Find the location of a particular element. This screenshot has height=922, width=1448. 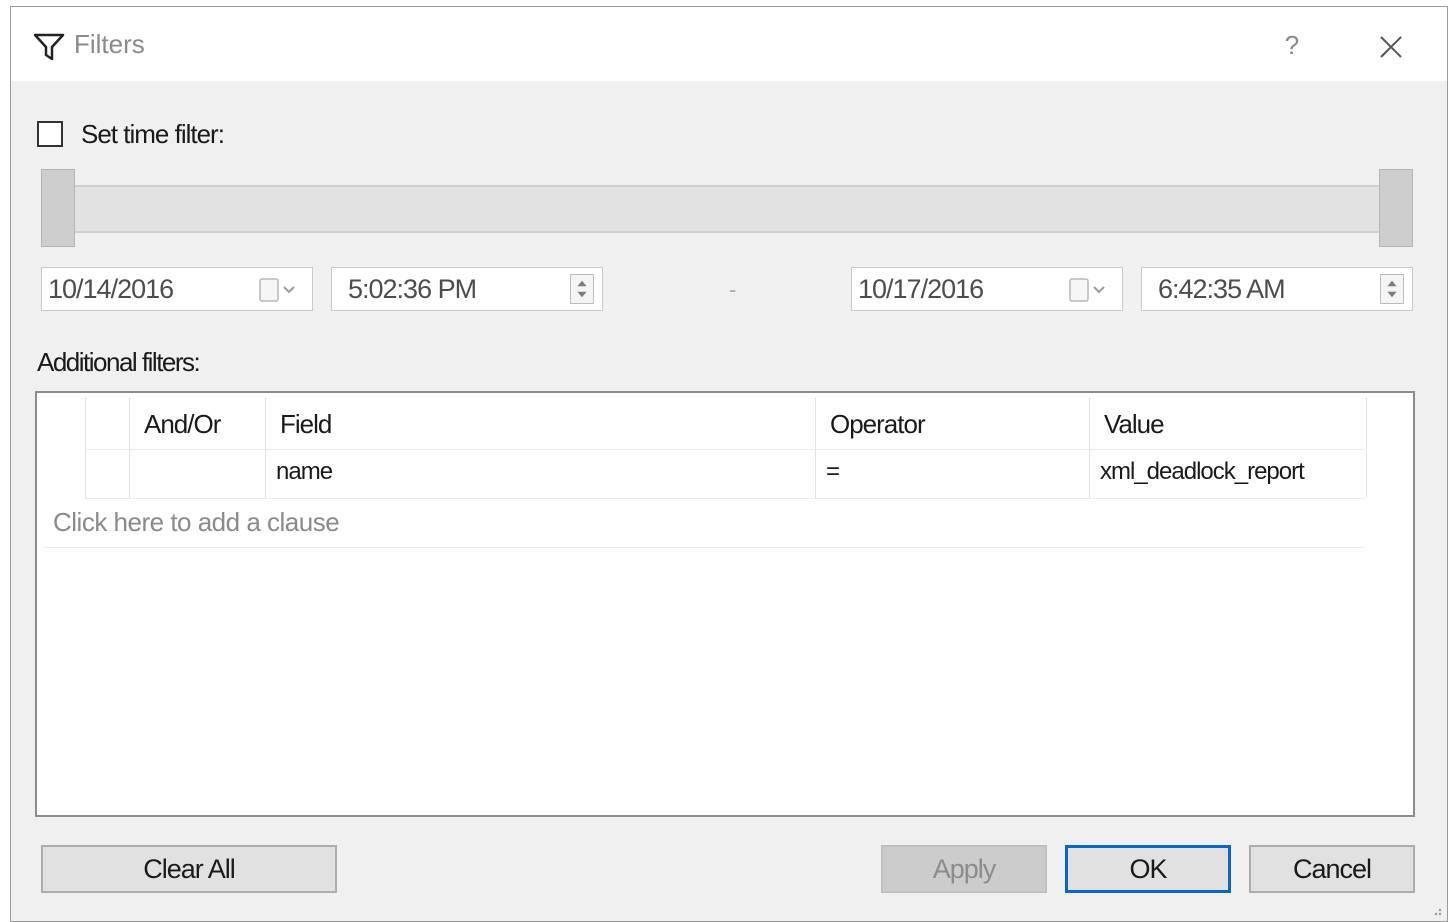

column-header-label: Value is located at coordinates (1134, 424).